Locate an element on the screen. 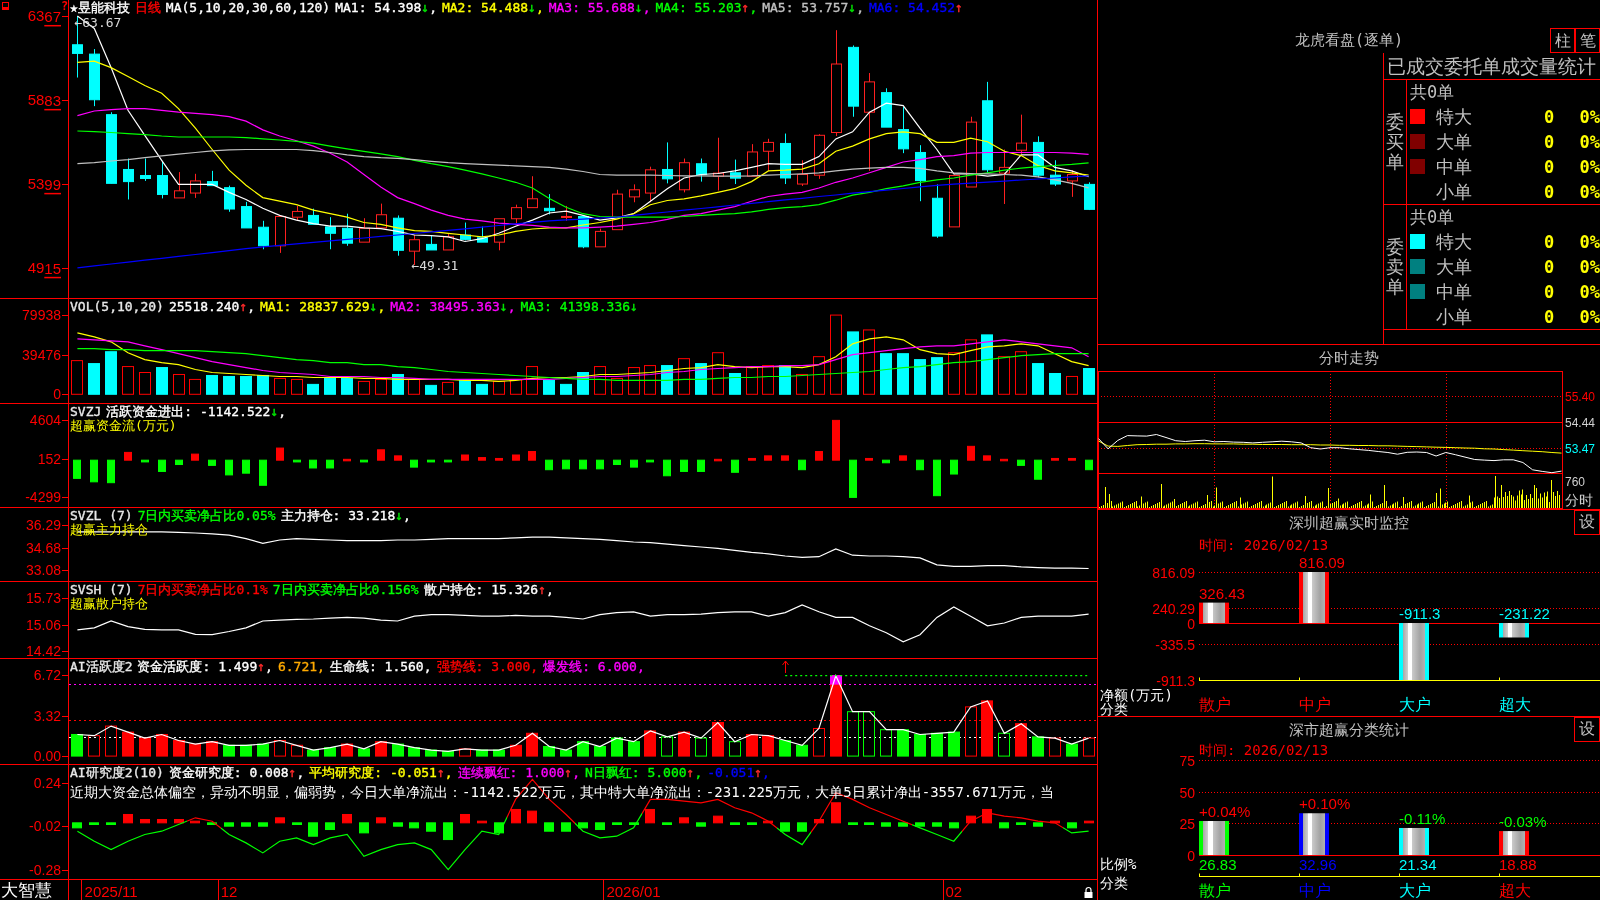 This screenshot has height=900, width=1600. help-mark: ? is located at coordinates (65, 6).